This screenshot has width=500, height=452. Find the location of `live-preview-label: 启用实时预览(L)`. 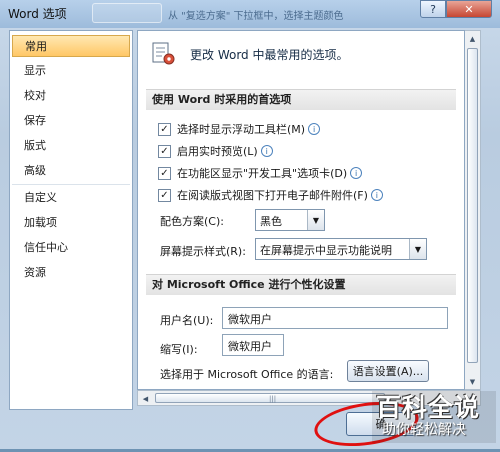

live-preview-label: 启用实时预览(L) is located at coordinates (217, 151).